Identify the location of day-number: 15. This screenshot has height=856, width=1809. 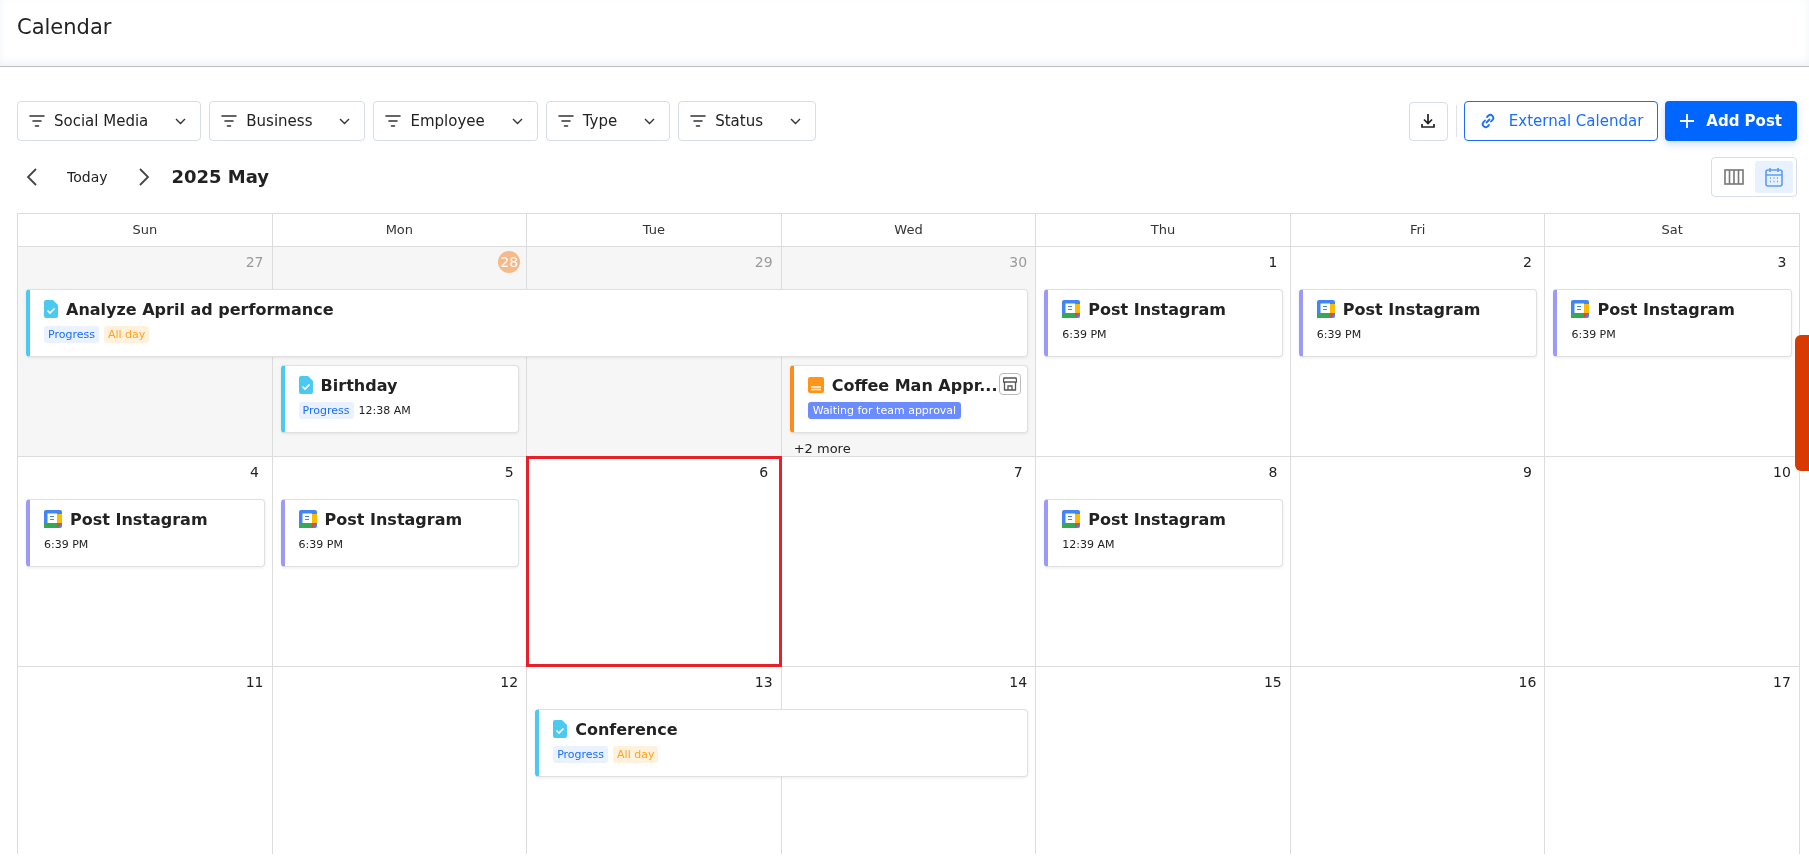
(1272, 682).